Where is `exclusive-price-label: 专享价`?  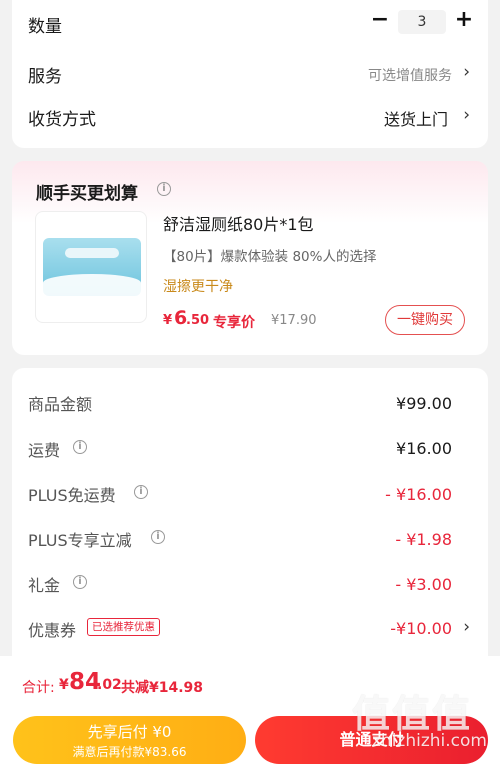
exclusive-price-label: 专享价 is located at coordinates (234, 323).